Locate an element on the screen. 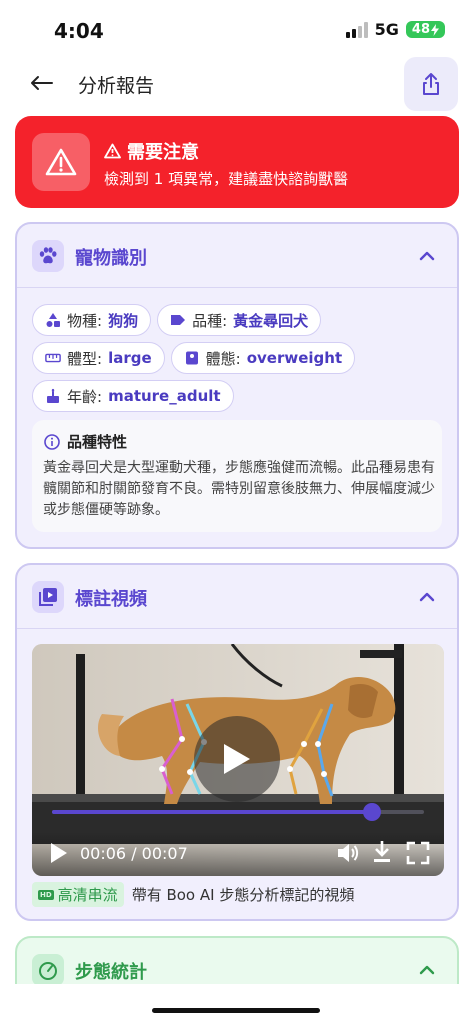 The width and height of the screenshot is (473, 1024). video-library-icon is located at coordinates (48, 597).